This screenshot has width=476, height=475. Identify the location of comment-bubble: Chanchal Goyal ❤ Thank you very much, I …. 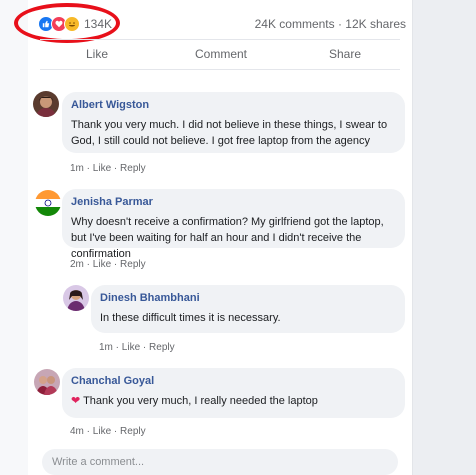
(233, 393).